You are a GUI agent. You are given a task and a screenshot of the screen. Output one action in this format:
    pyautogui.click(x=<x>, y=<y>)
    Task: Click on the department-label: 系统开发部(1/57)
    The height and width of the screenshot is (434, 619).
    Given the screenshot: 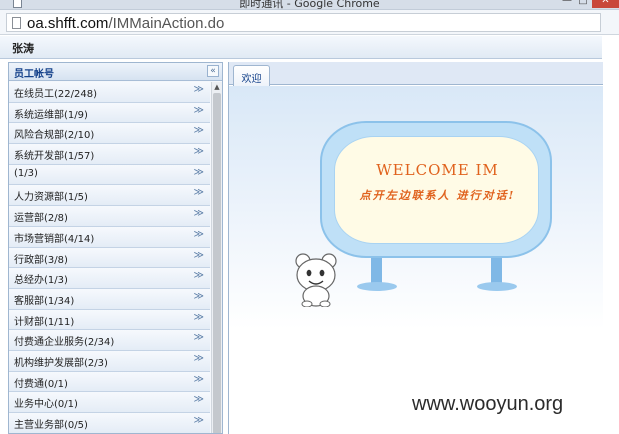 What is the action you would take?
    pyautogui.click(x=54, y=157)
    